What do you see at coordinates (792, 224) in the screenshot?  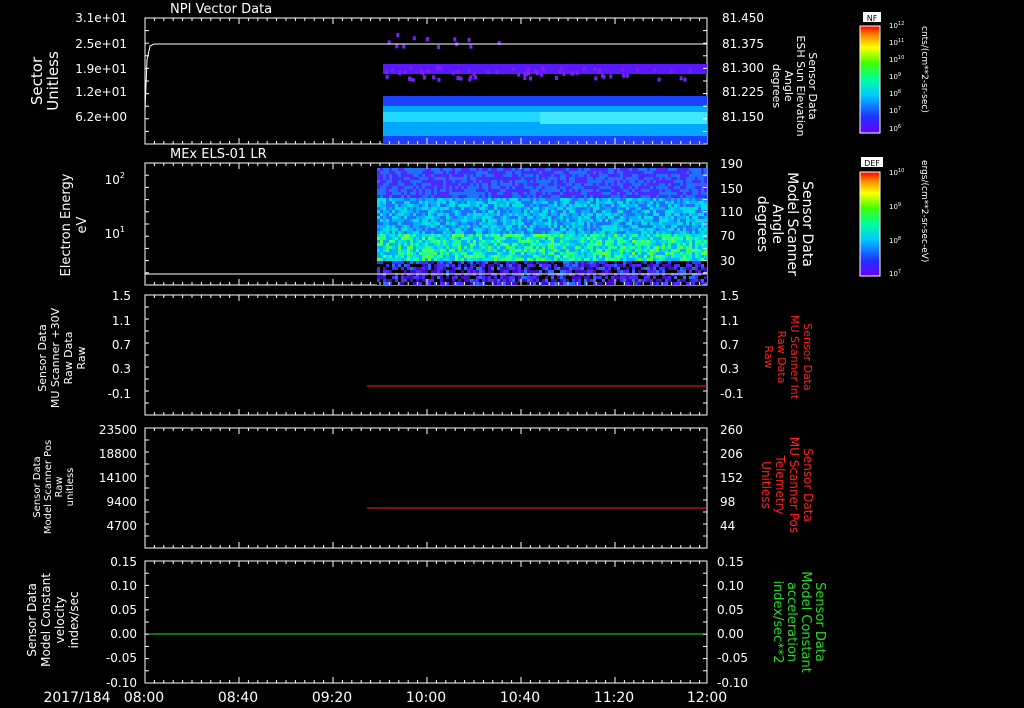 I see `axis-label-line: Model Scanner` at bounding box center [792, 224].